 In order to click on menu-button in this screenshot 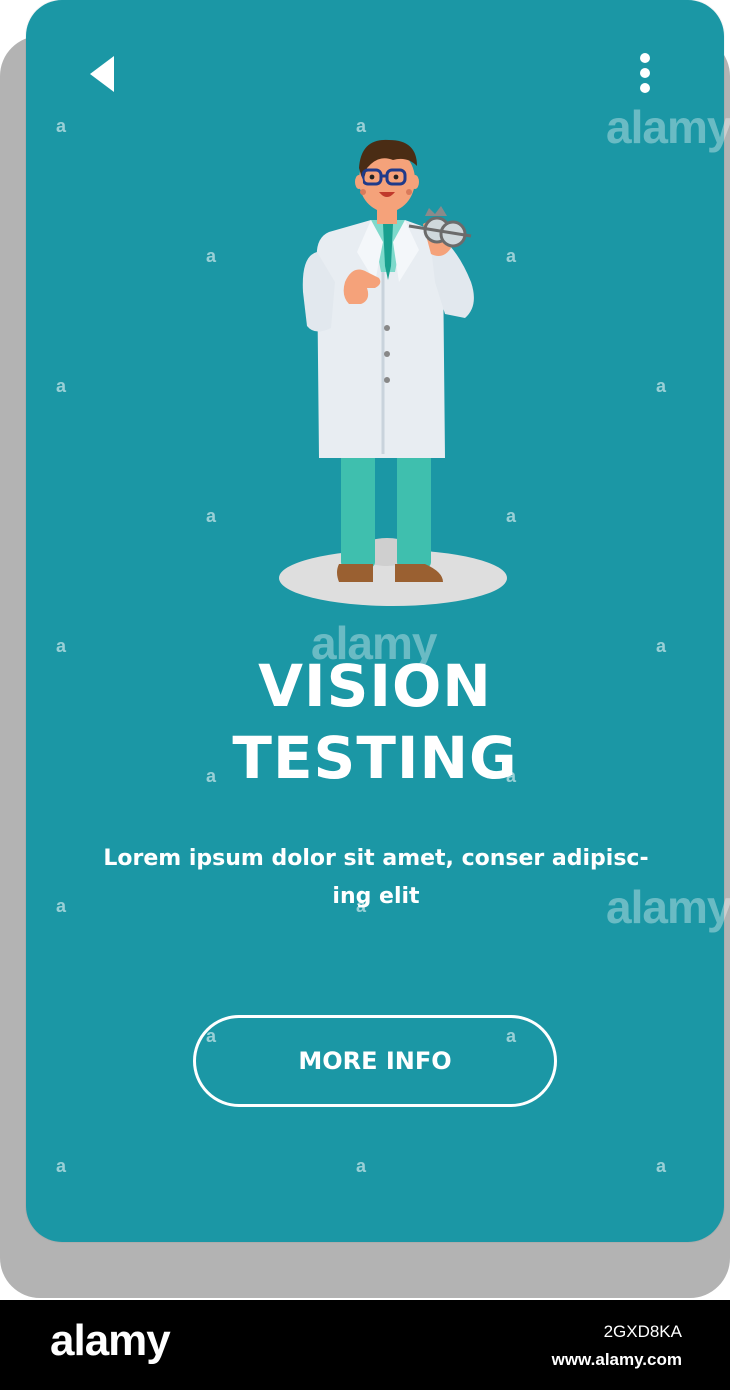, I will do `click(645, 74)`.